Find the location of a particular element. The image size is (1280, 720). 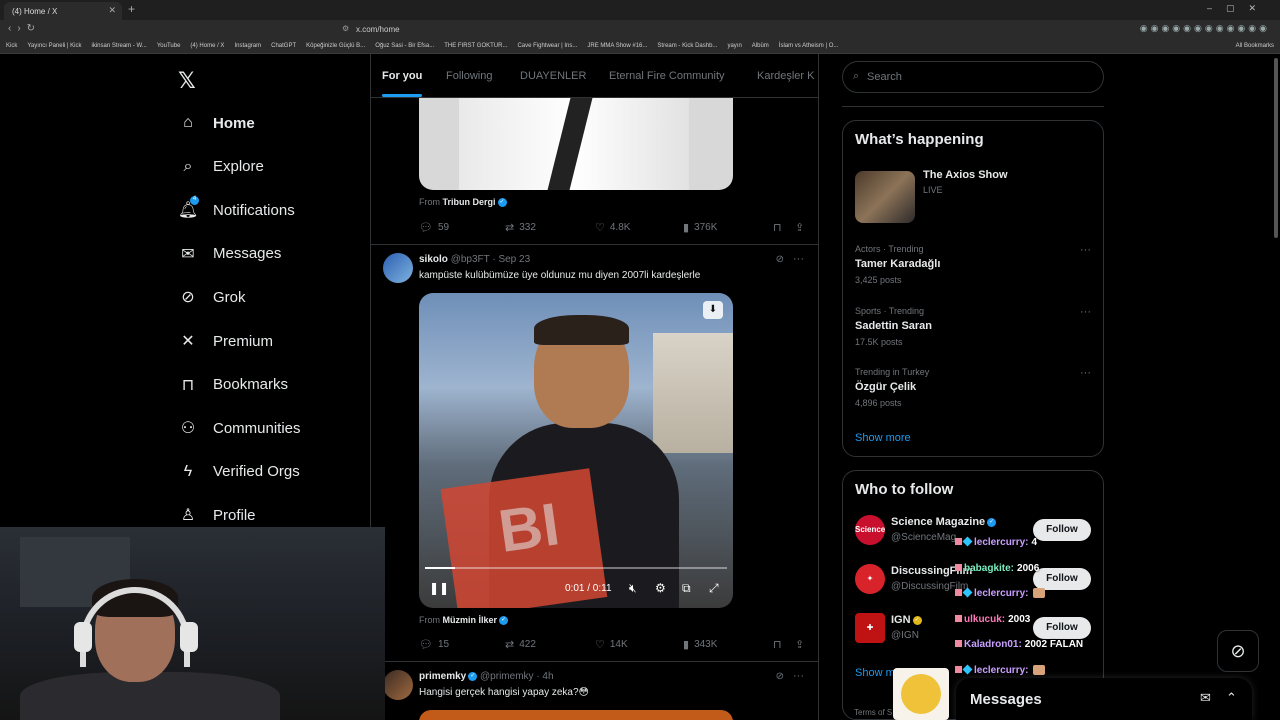

account-name: Science Magazine ✓ is located at coordinates (944, 522).